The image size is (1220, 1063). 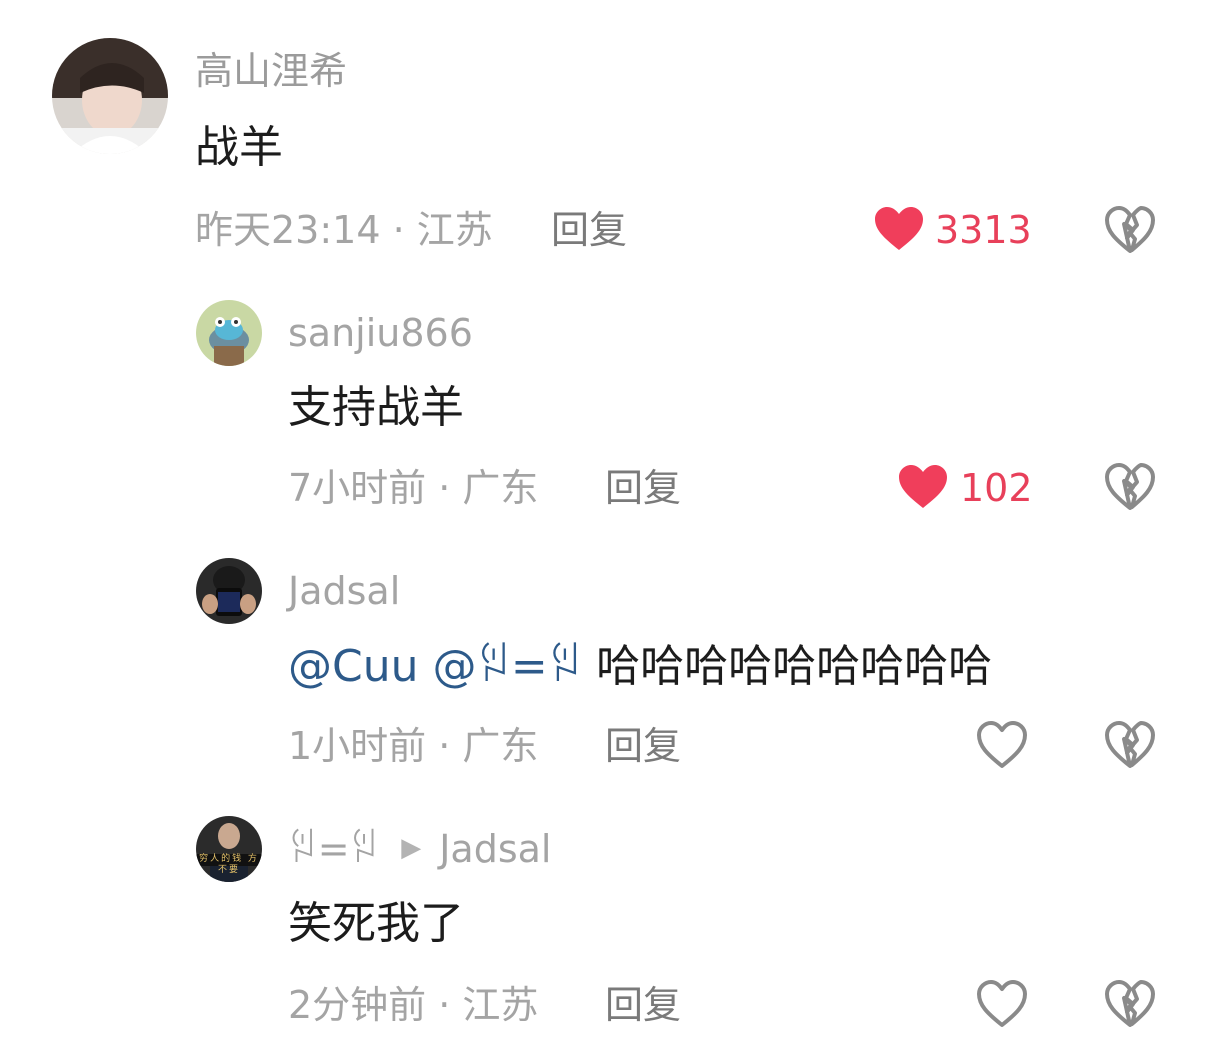 What do you see at coordinates (271, 71) in the screenshot?
I see `comment-username: 高山浬希` at bounding box center [271, 71].